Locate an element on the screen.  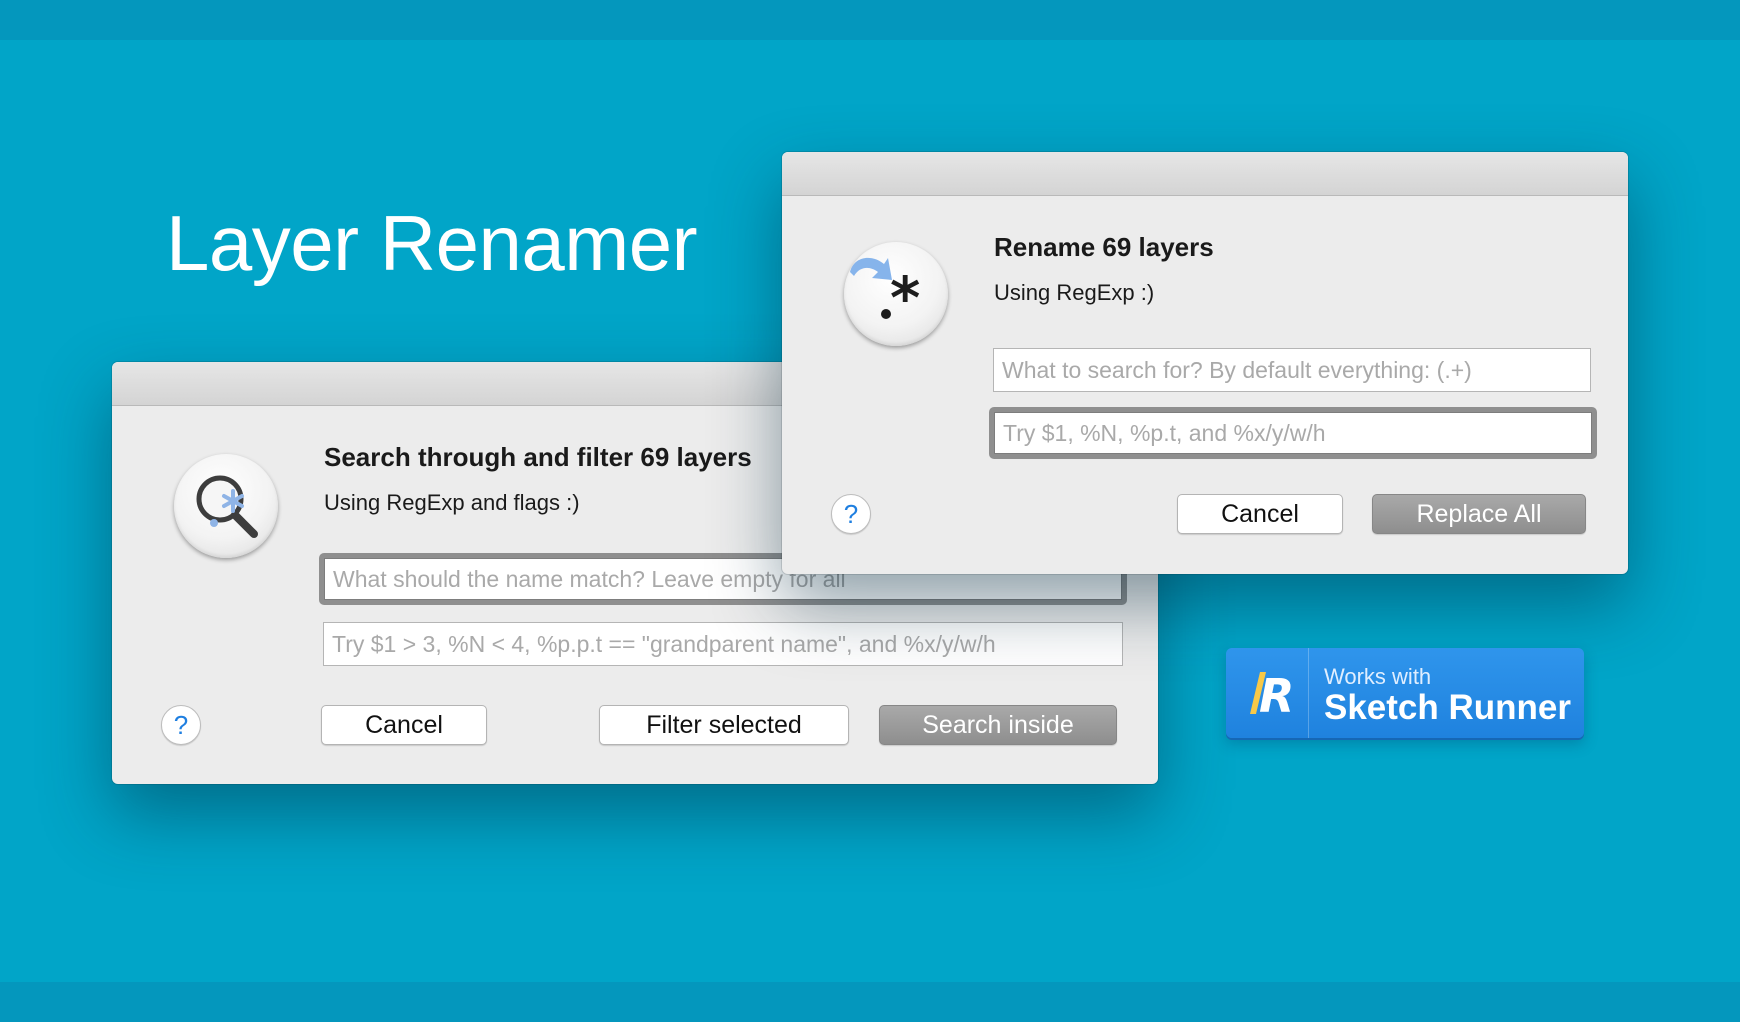
svg-text: R is located at coordinates (1276, 696).